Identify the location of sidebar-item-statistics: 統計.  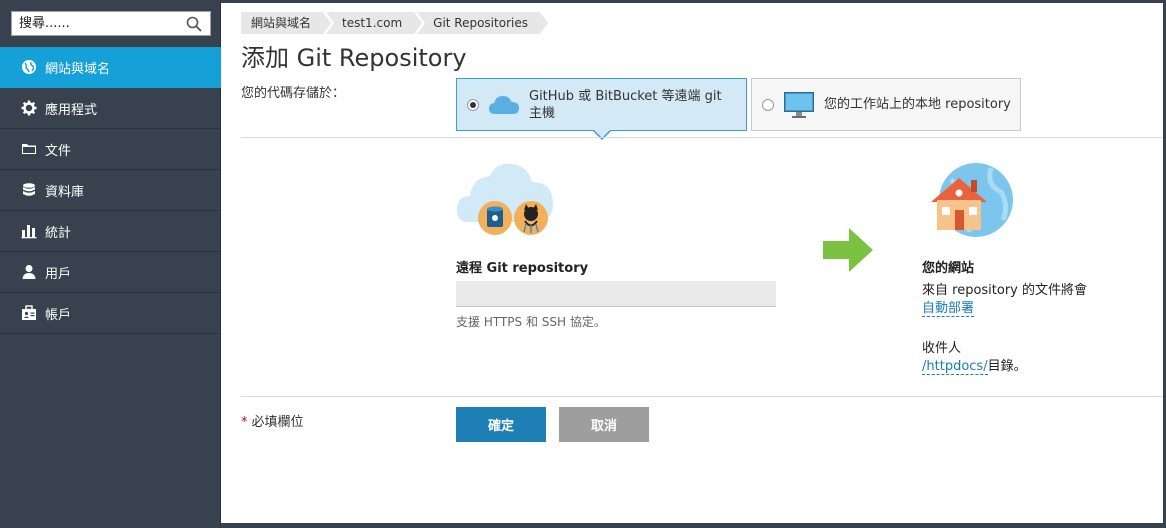
(110, 231).